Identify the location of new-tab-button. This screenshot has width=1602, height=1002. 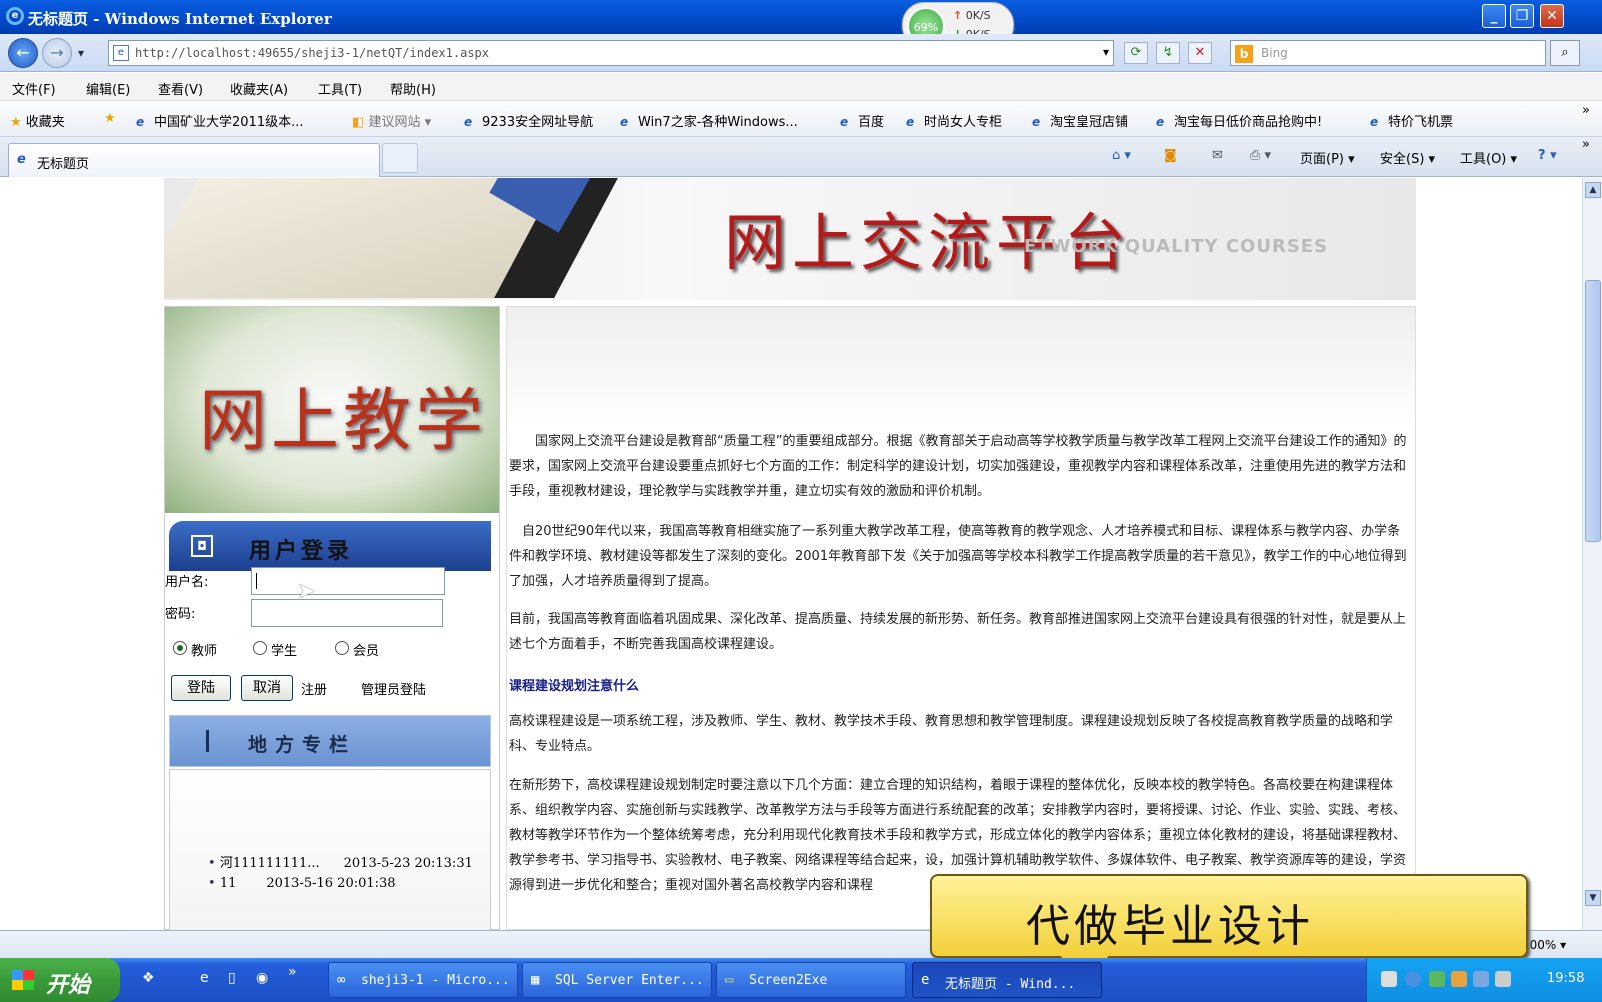
(400, 158).